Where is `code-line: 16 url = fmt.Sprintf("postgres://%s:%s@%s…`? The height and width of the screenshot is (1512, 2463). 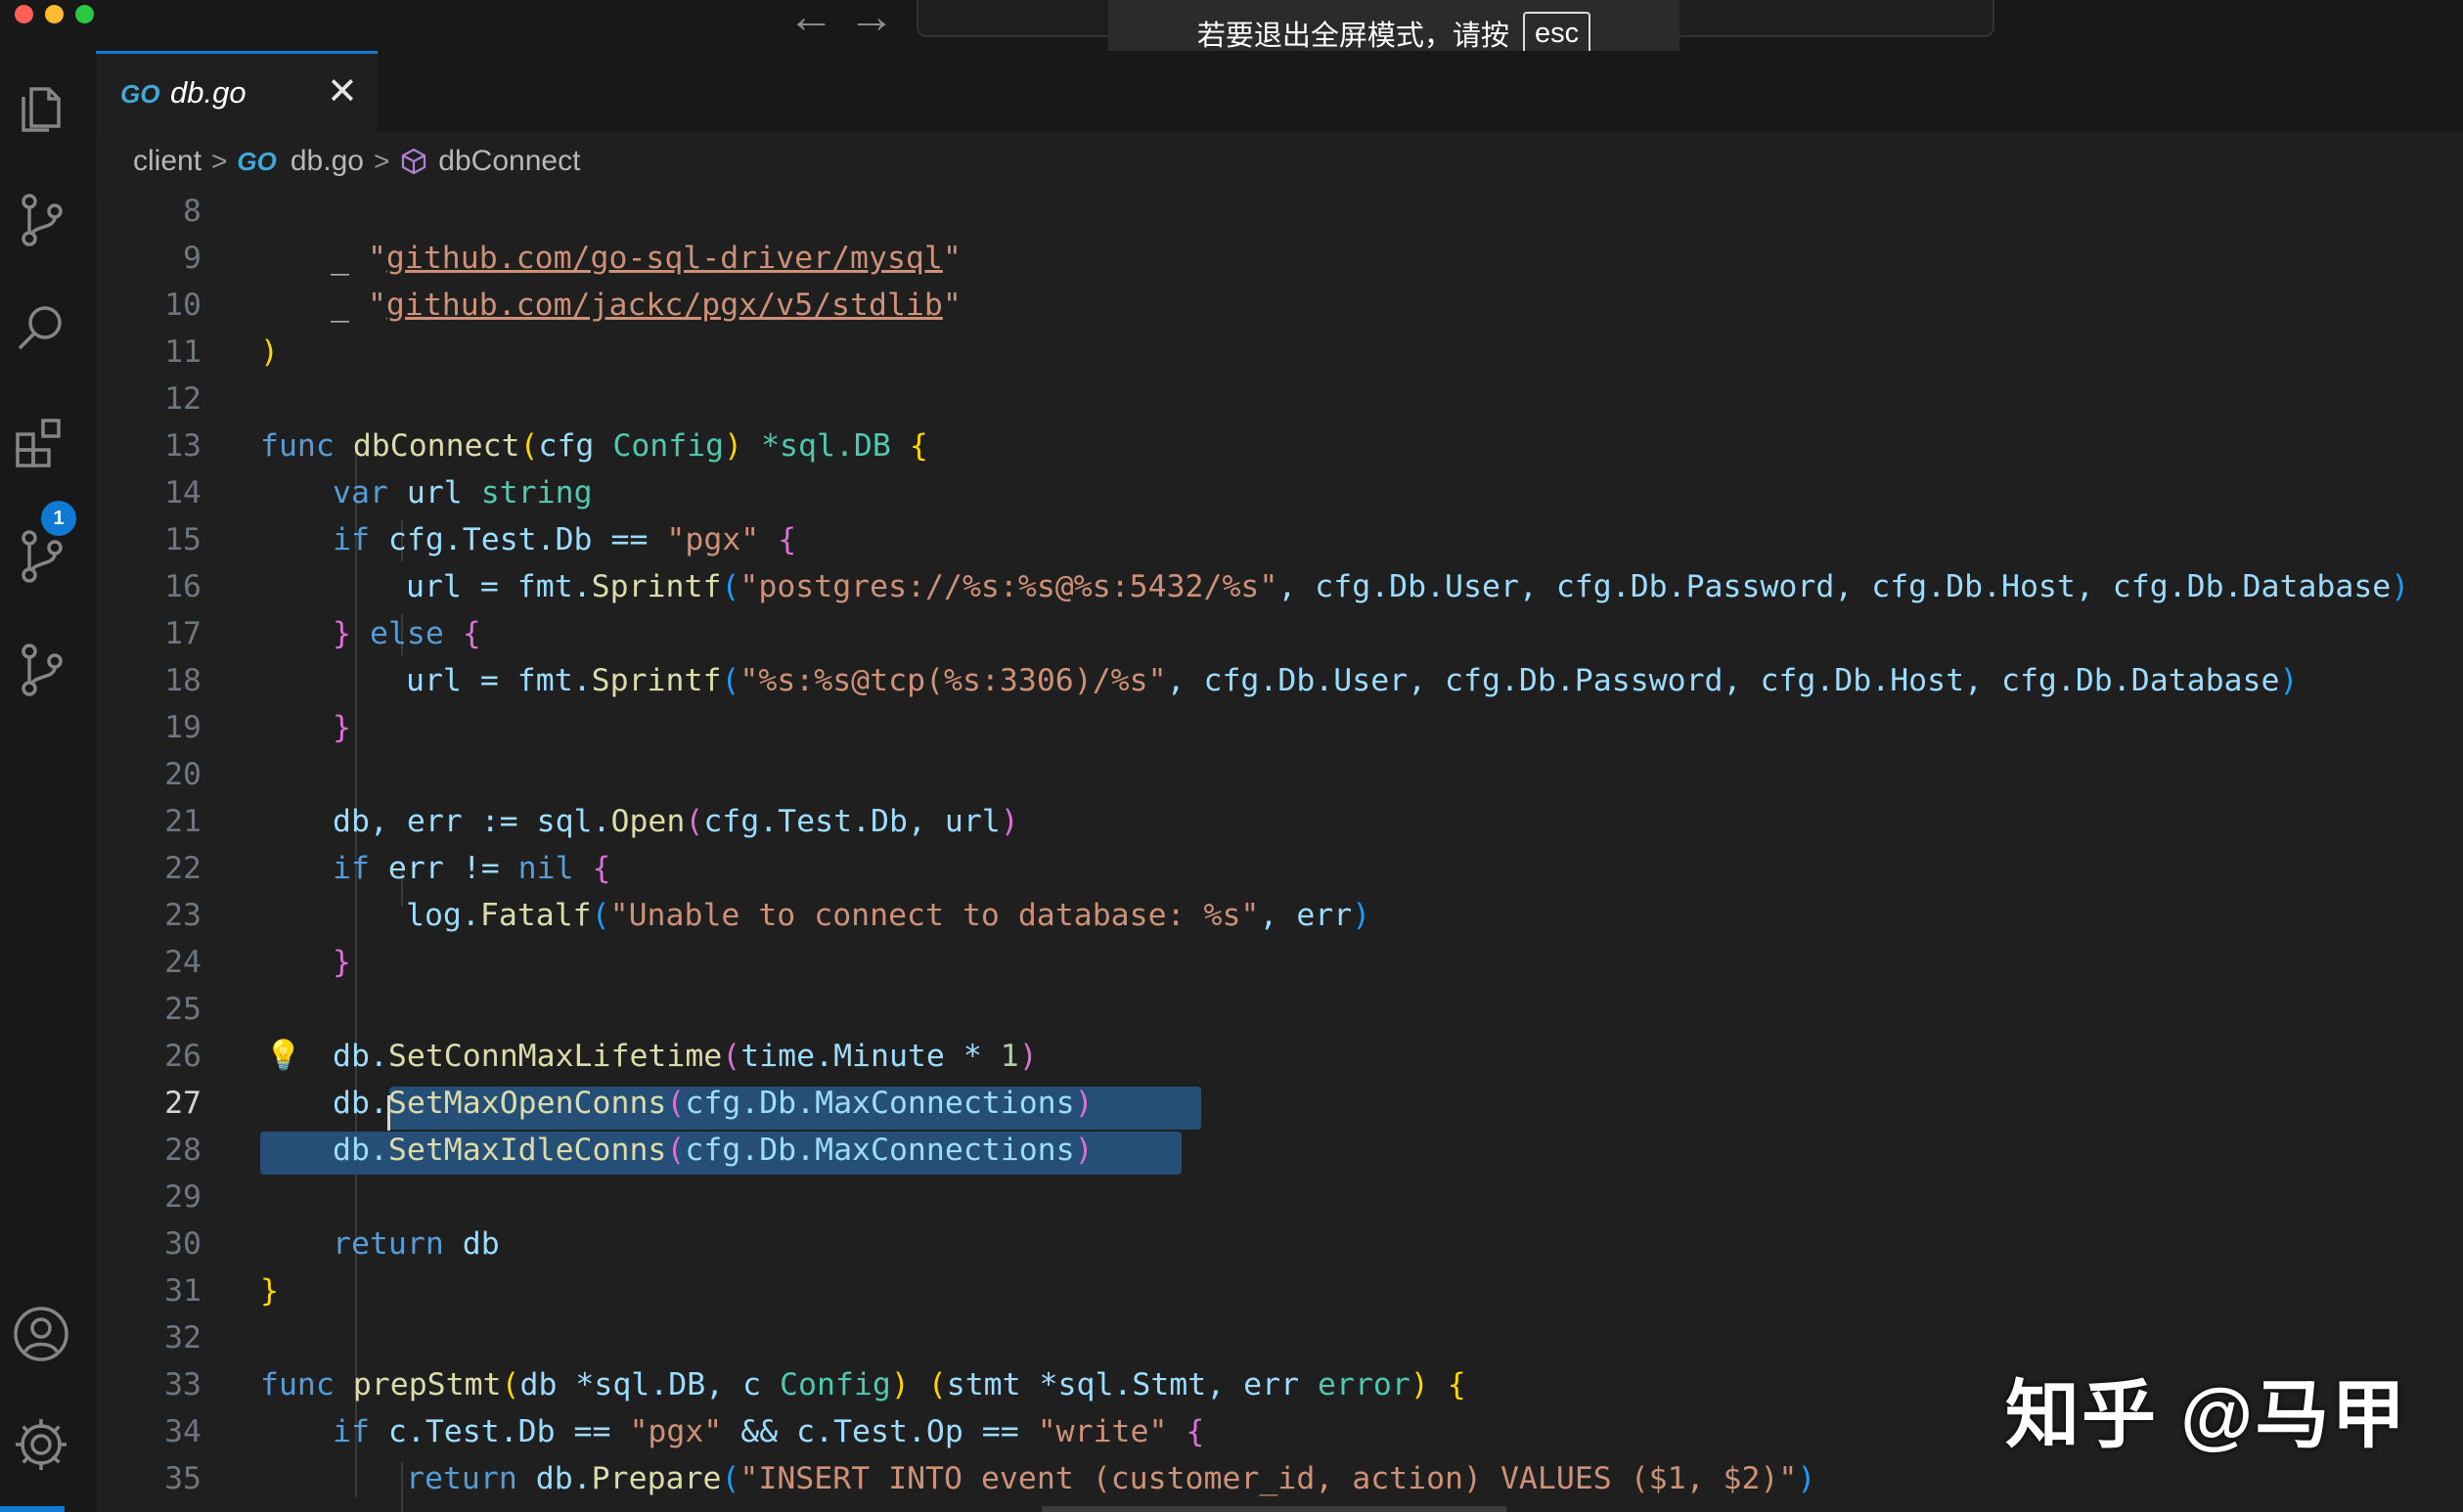
code-line: 16 url = fmt.Sprintf("postgres://%s:%s@%s… is located at coordinates (1279, 586).